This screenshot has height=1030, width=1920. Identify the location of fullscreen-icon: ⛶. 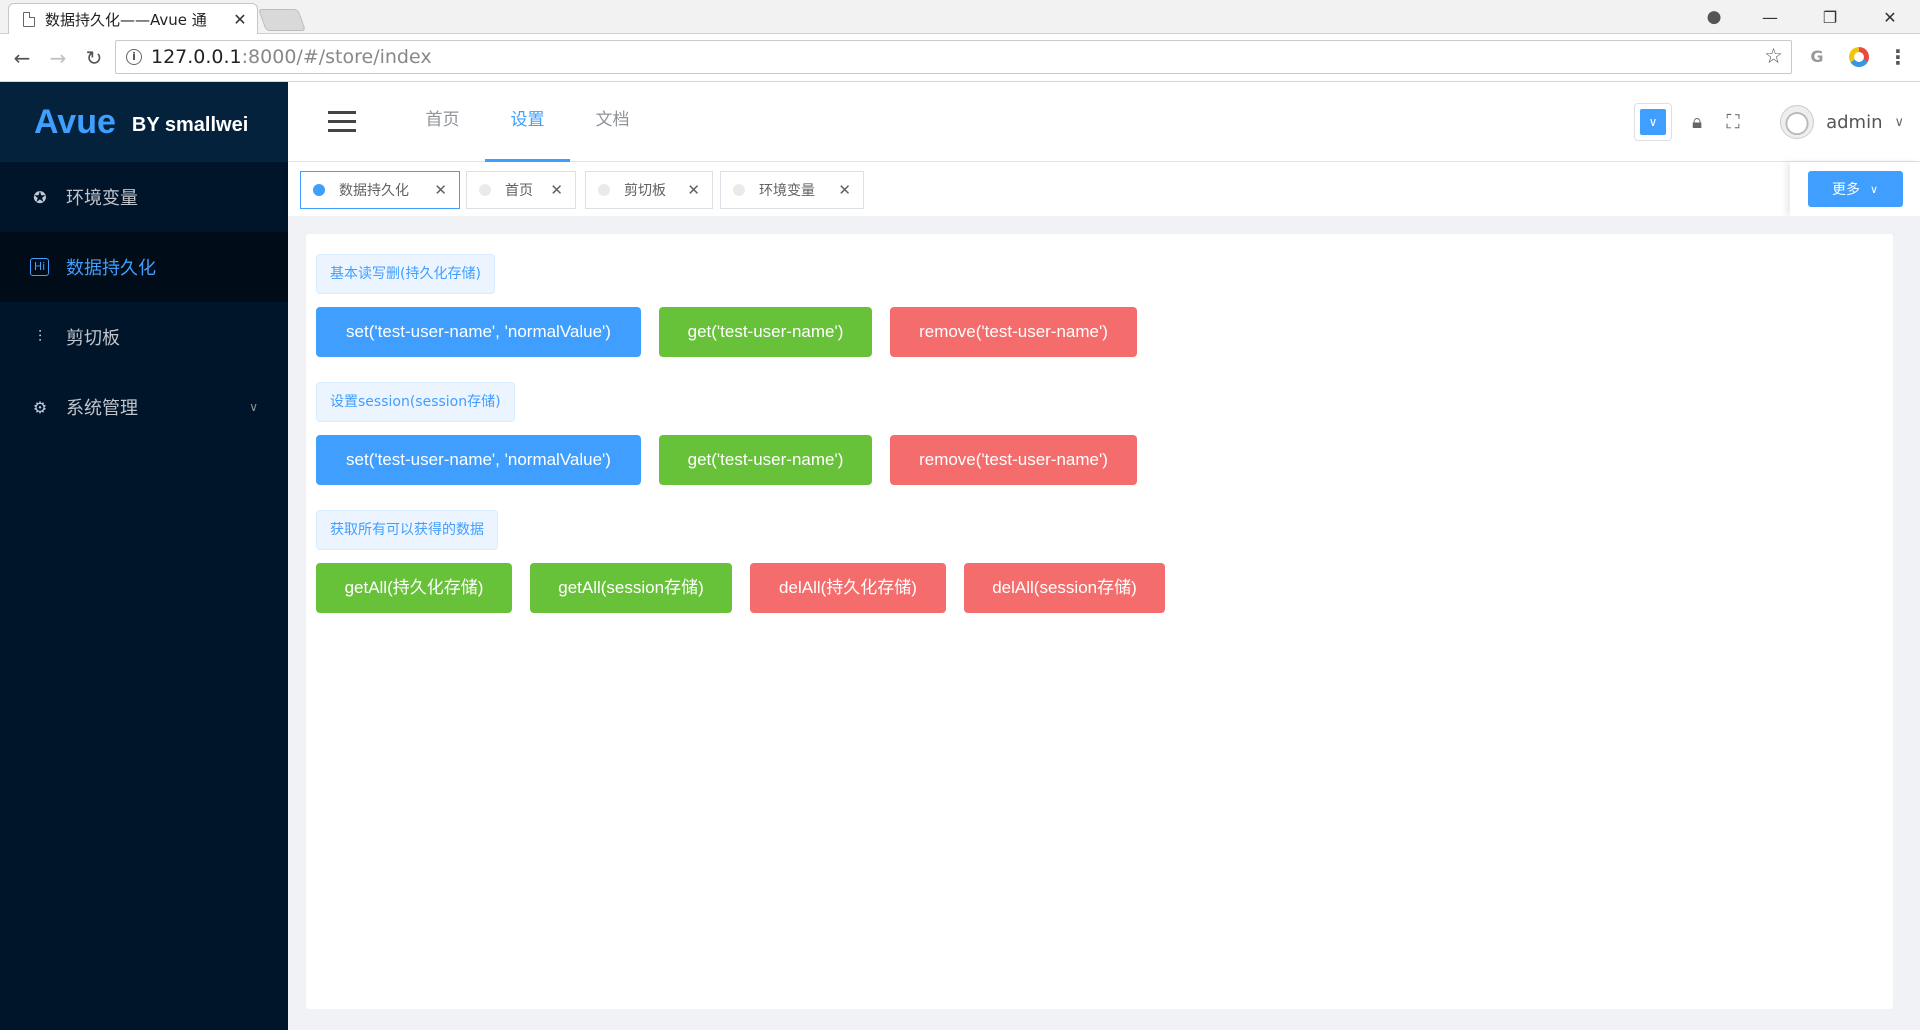
(1733, 122).